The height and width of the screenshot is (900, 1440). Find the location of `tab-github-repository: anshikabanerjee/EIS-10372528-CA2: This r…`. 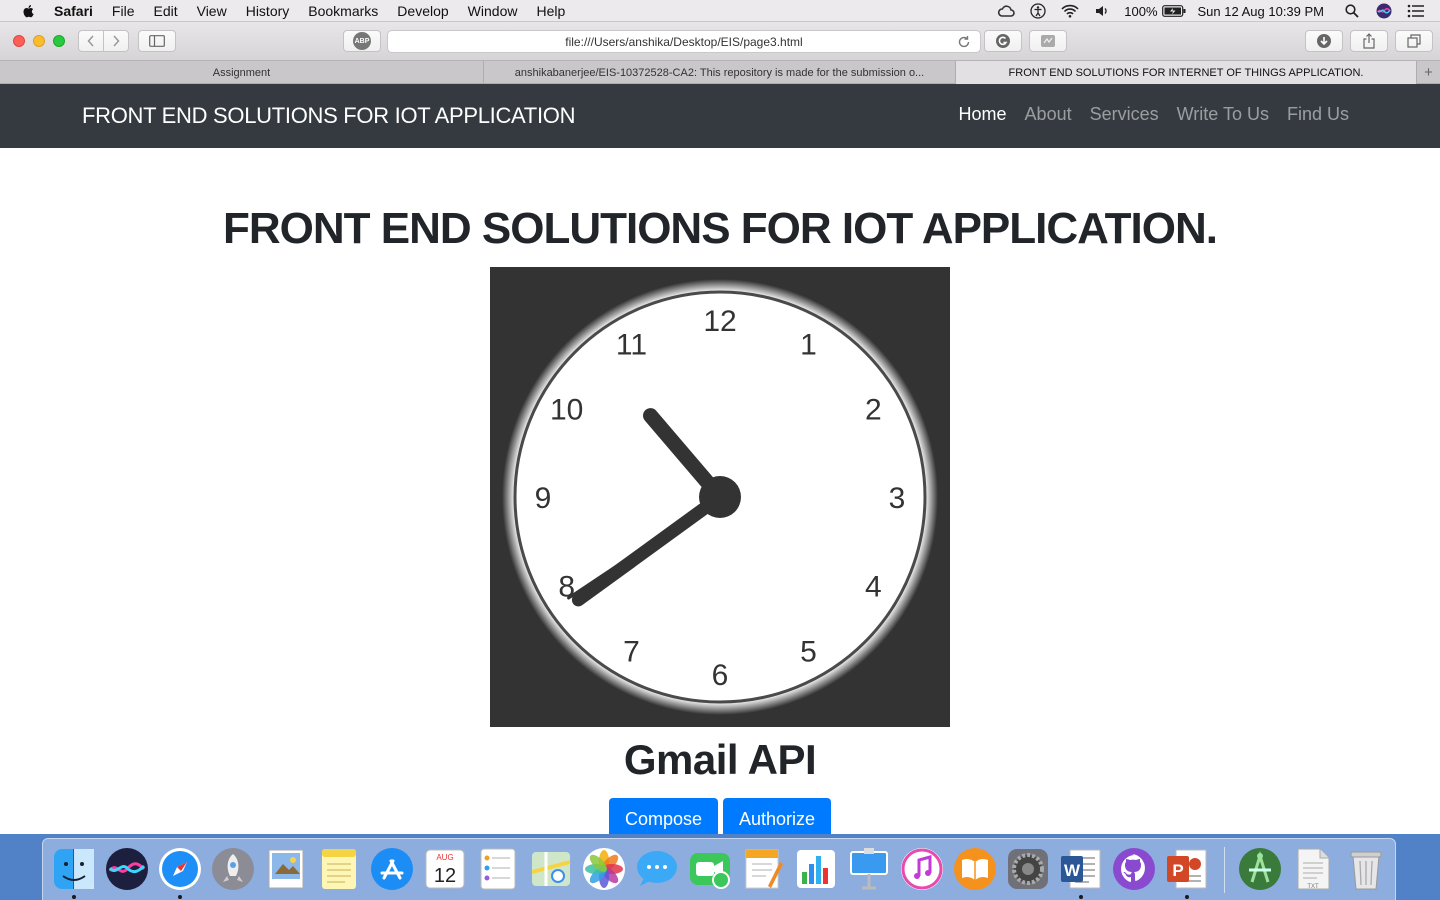

tab-github-repository: anshikabanerjee/EIS-10372528-CA2: This r… is located at coordinates (720, 72).